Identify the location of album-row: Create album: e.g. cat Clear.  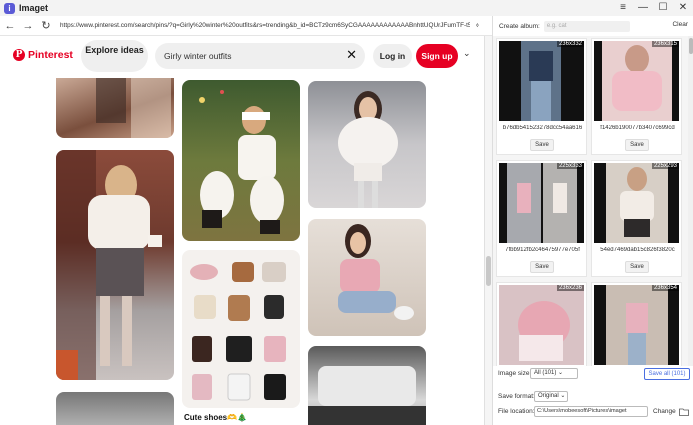
(593, 26).